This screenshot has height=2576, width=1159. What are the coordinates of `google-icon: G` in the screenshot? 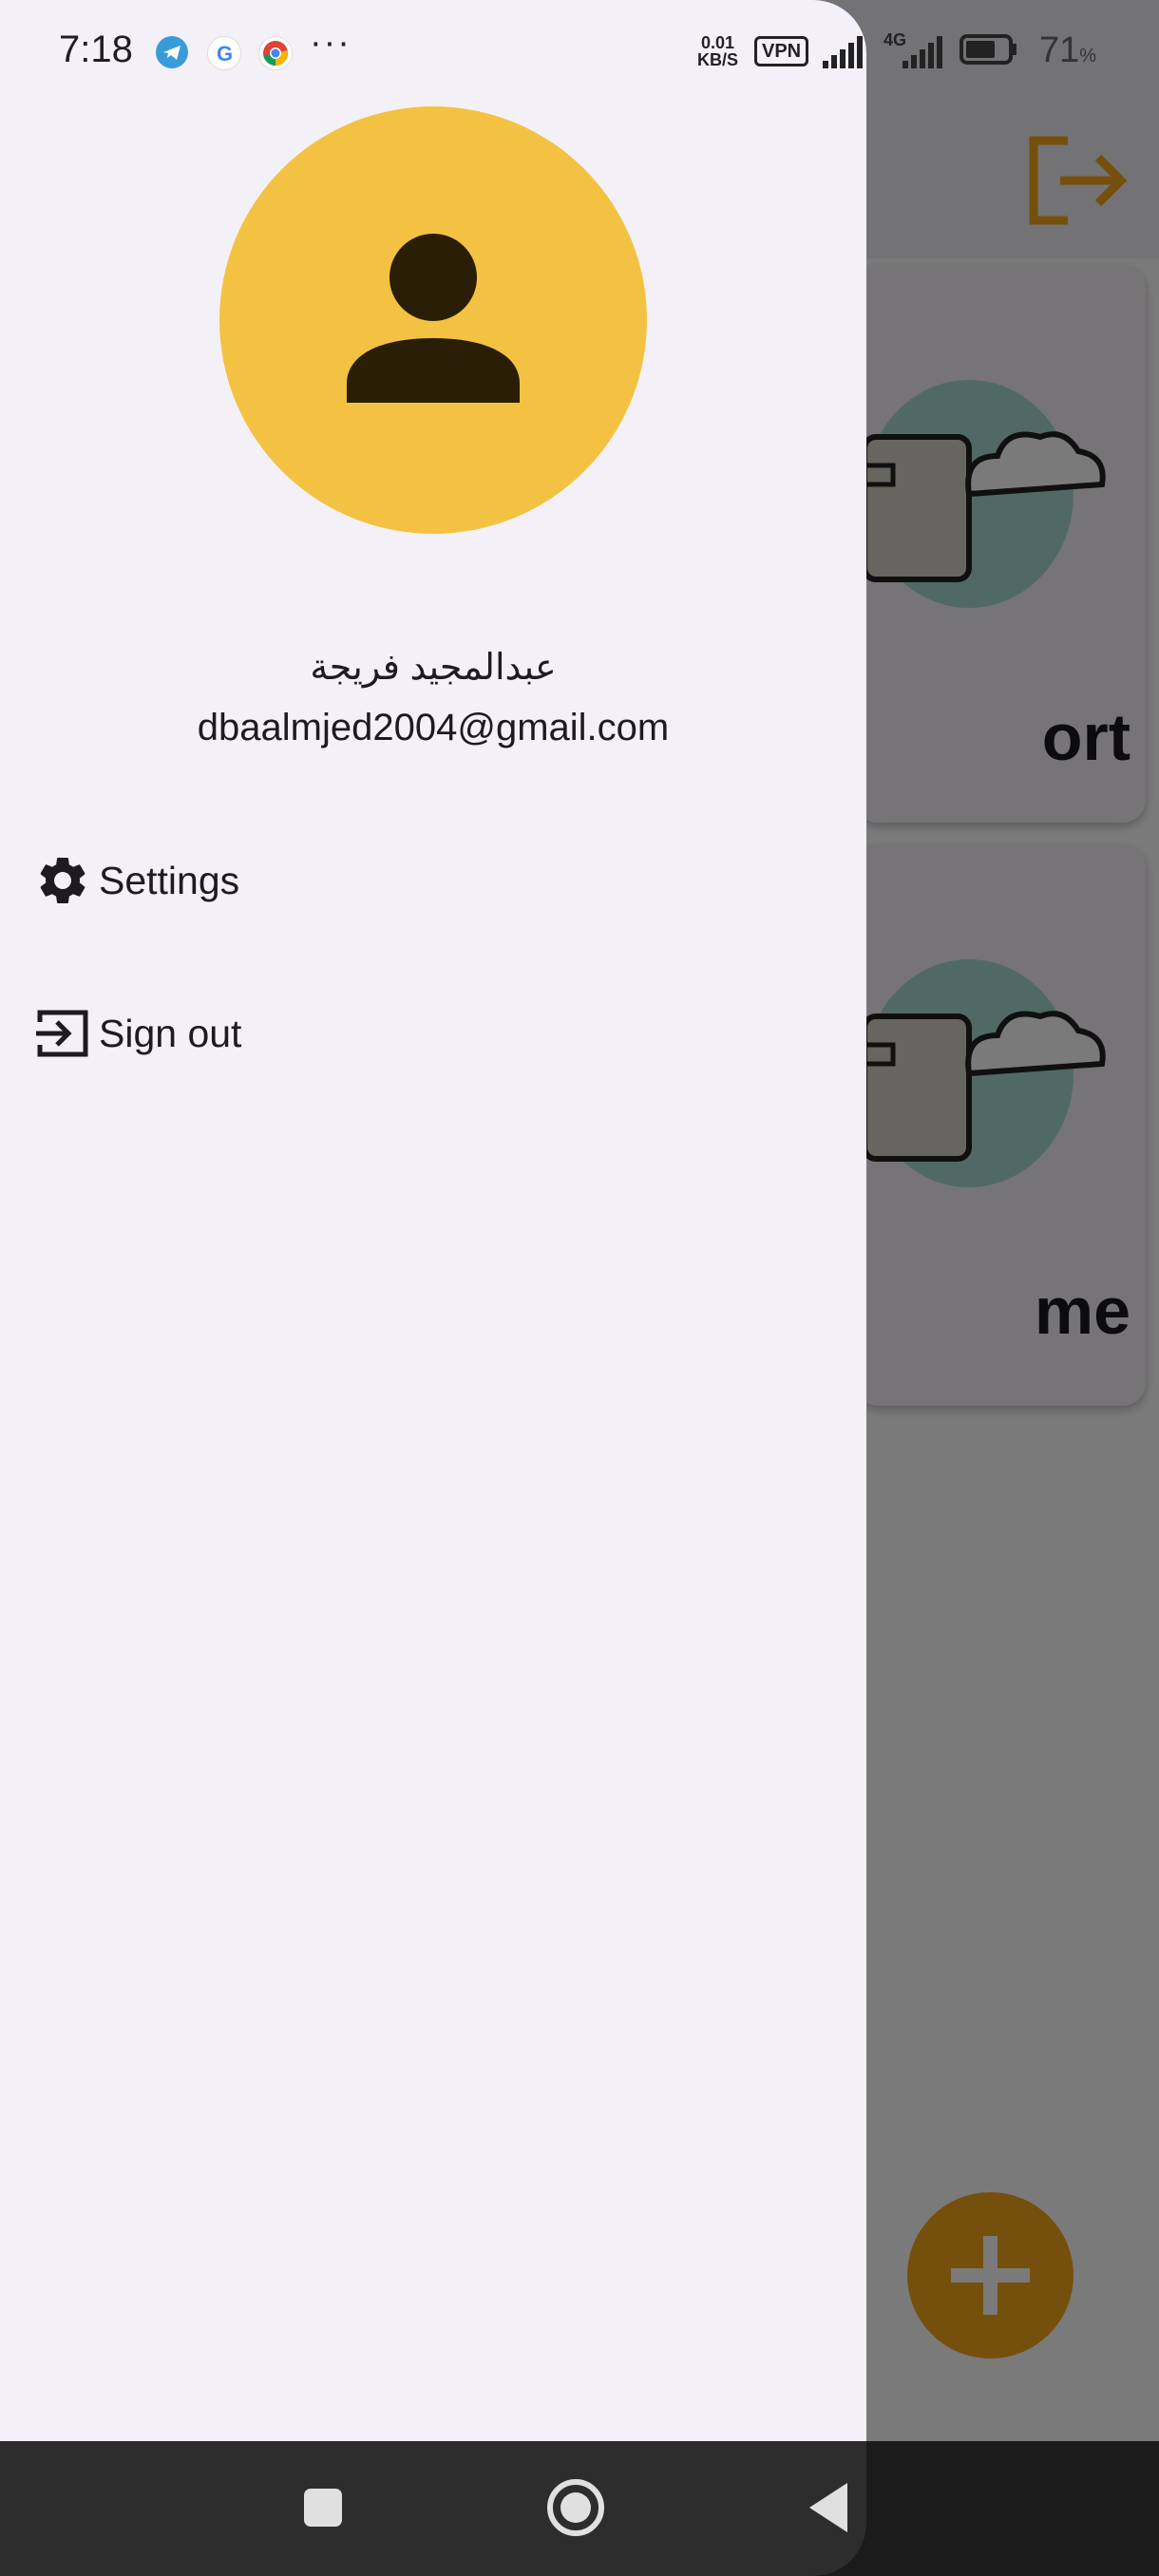 It's located at (224, 53).